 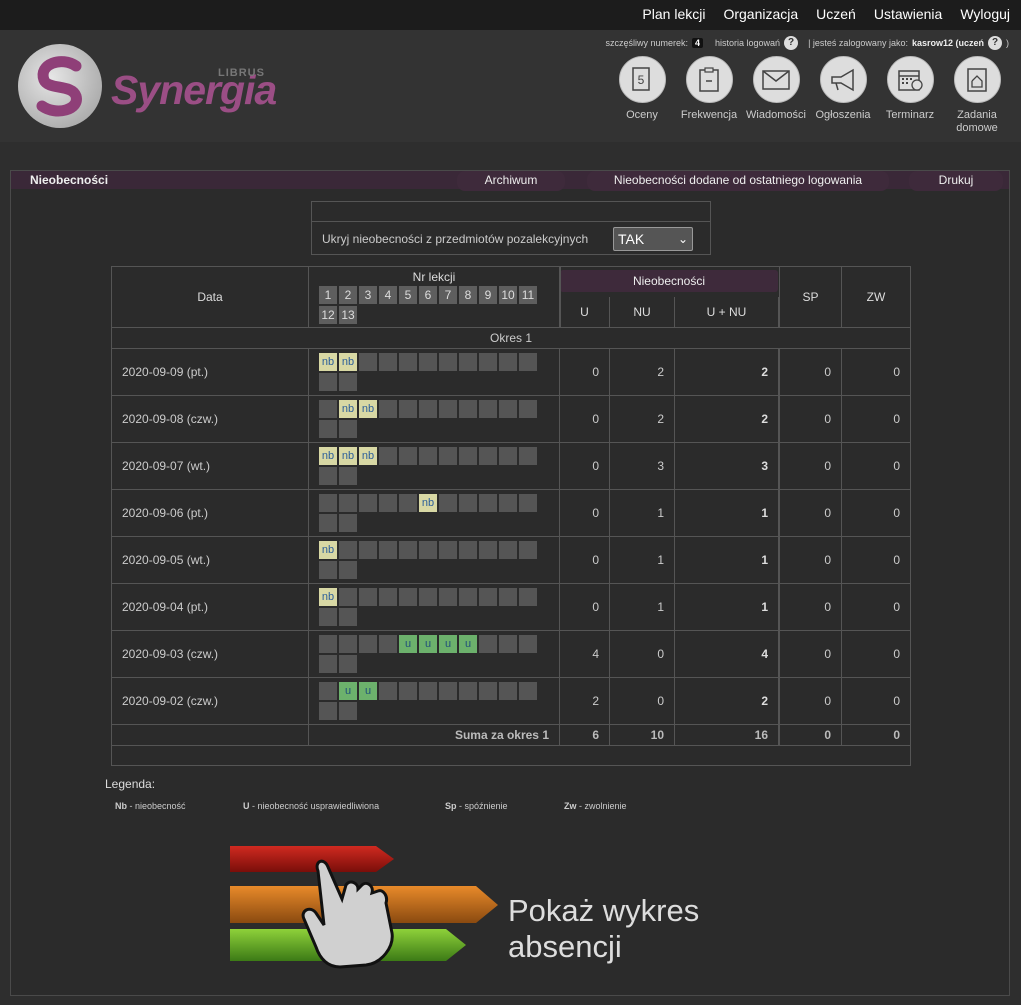 What do you see at coordinates (210, 372) in the screenshot?
I see `row-date: 2020-09-09 (pt.)` at bounding box center [210, 372].